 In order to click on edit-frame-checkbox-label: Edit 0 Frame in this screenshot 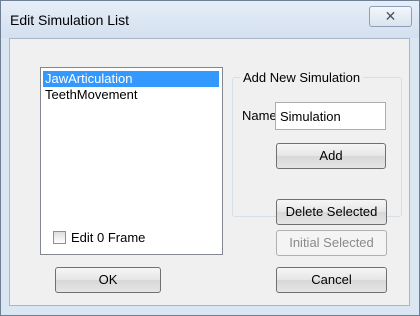, I will do `click(108, 237)`.